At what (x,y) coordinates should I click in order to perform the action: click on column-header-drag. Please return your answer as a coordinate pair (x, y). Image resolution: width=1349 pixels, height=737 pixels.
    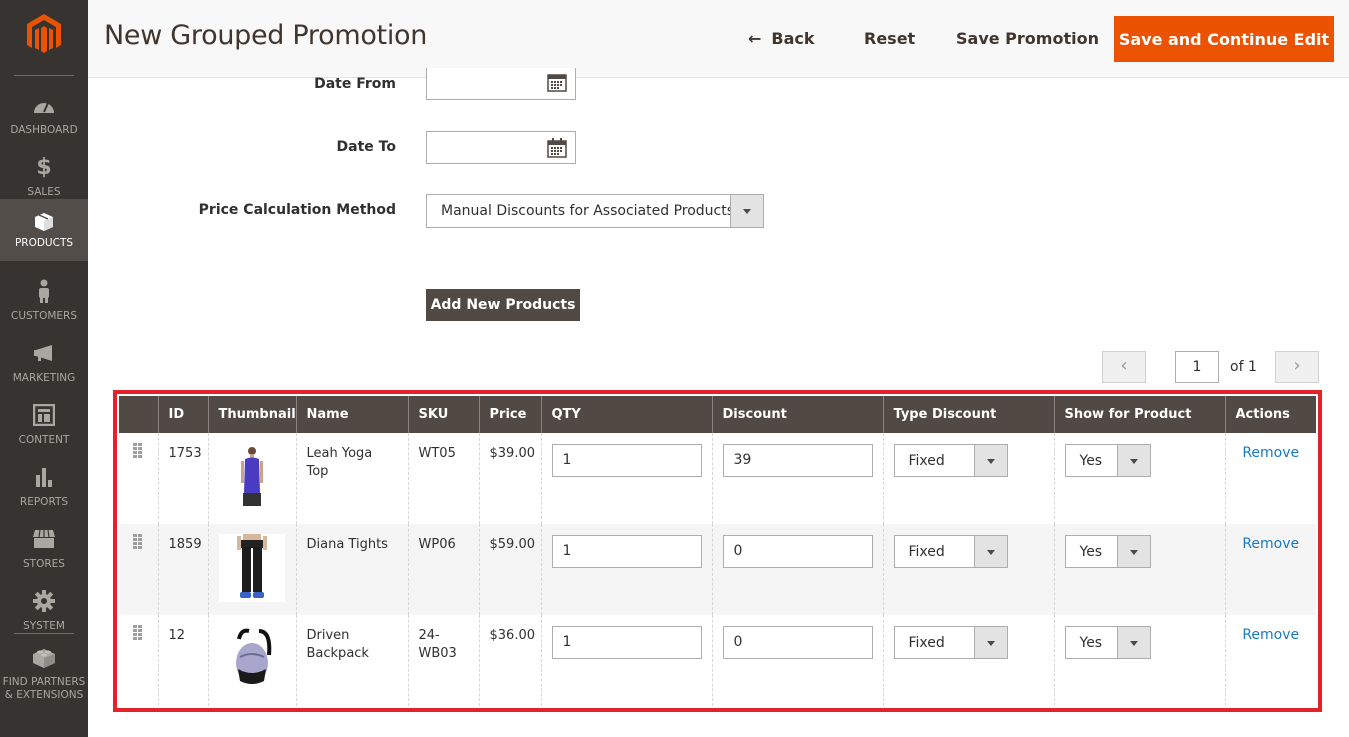
    Looking at the image, I should click on (138, 414).